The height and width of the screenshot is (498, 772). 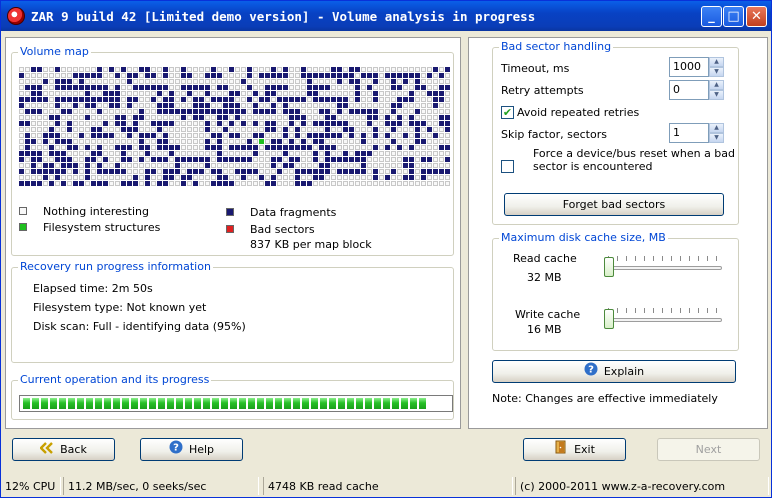 I want to click on retry-input: 0, so click(x=689, y=90).